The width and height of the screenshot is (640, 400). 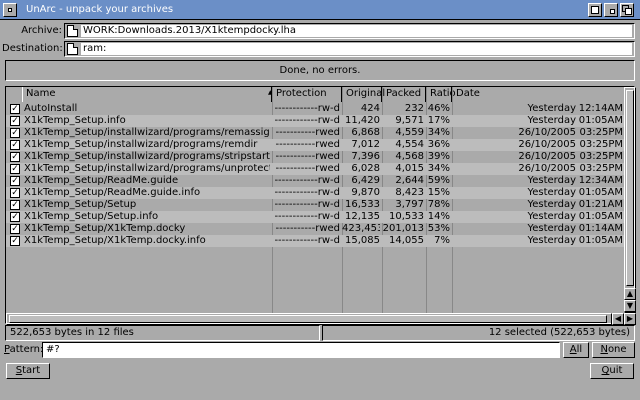 What do you see at coordinates (441, 94) in the screenshot?
I see `column-header-ratio: Ratio` at bounding box center [441, 94].